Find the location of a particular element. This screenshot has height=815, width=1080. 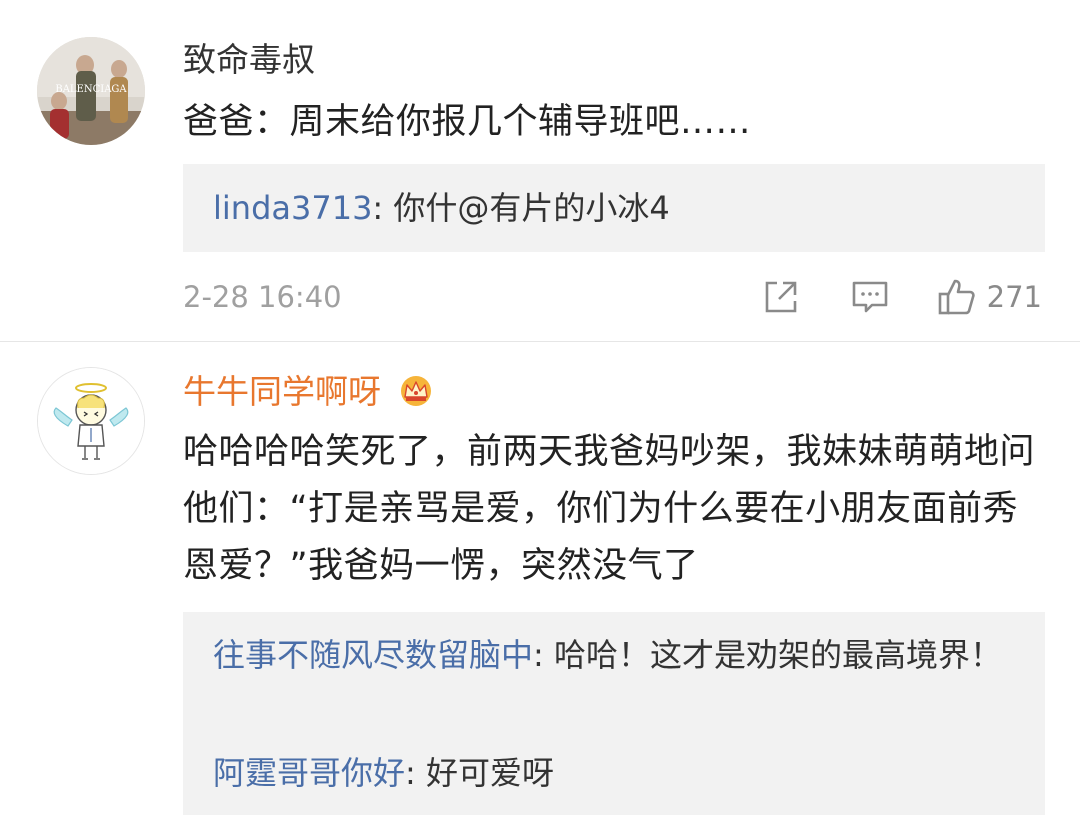

username-label: 牛牛同学啊呀 is located at coordinates (282, 391).